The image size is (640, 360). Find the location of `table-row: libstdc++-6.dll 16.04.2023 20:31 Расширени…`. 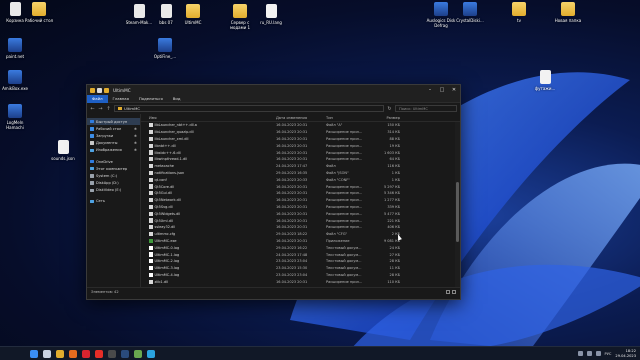

table-row: libstdc++-6.dll 16.04.2023 20:31 Расширени… is located at coordinates (300, 152).